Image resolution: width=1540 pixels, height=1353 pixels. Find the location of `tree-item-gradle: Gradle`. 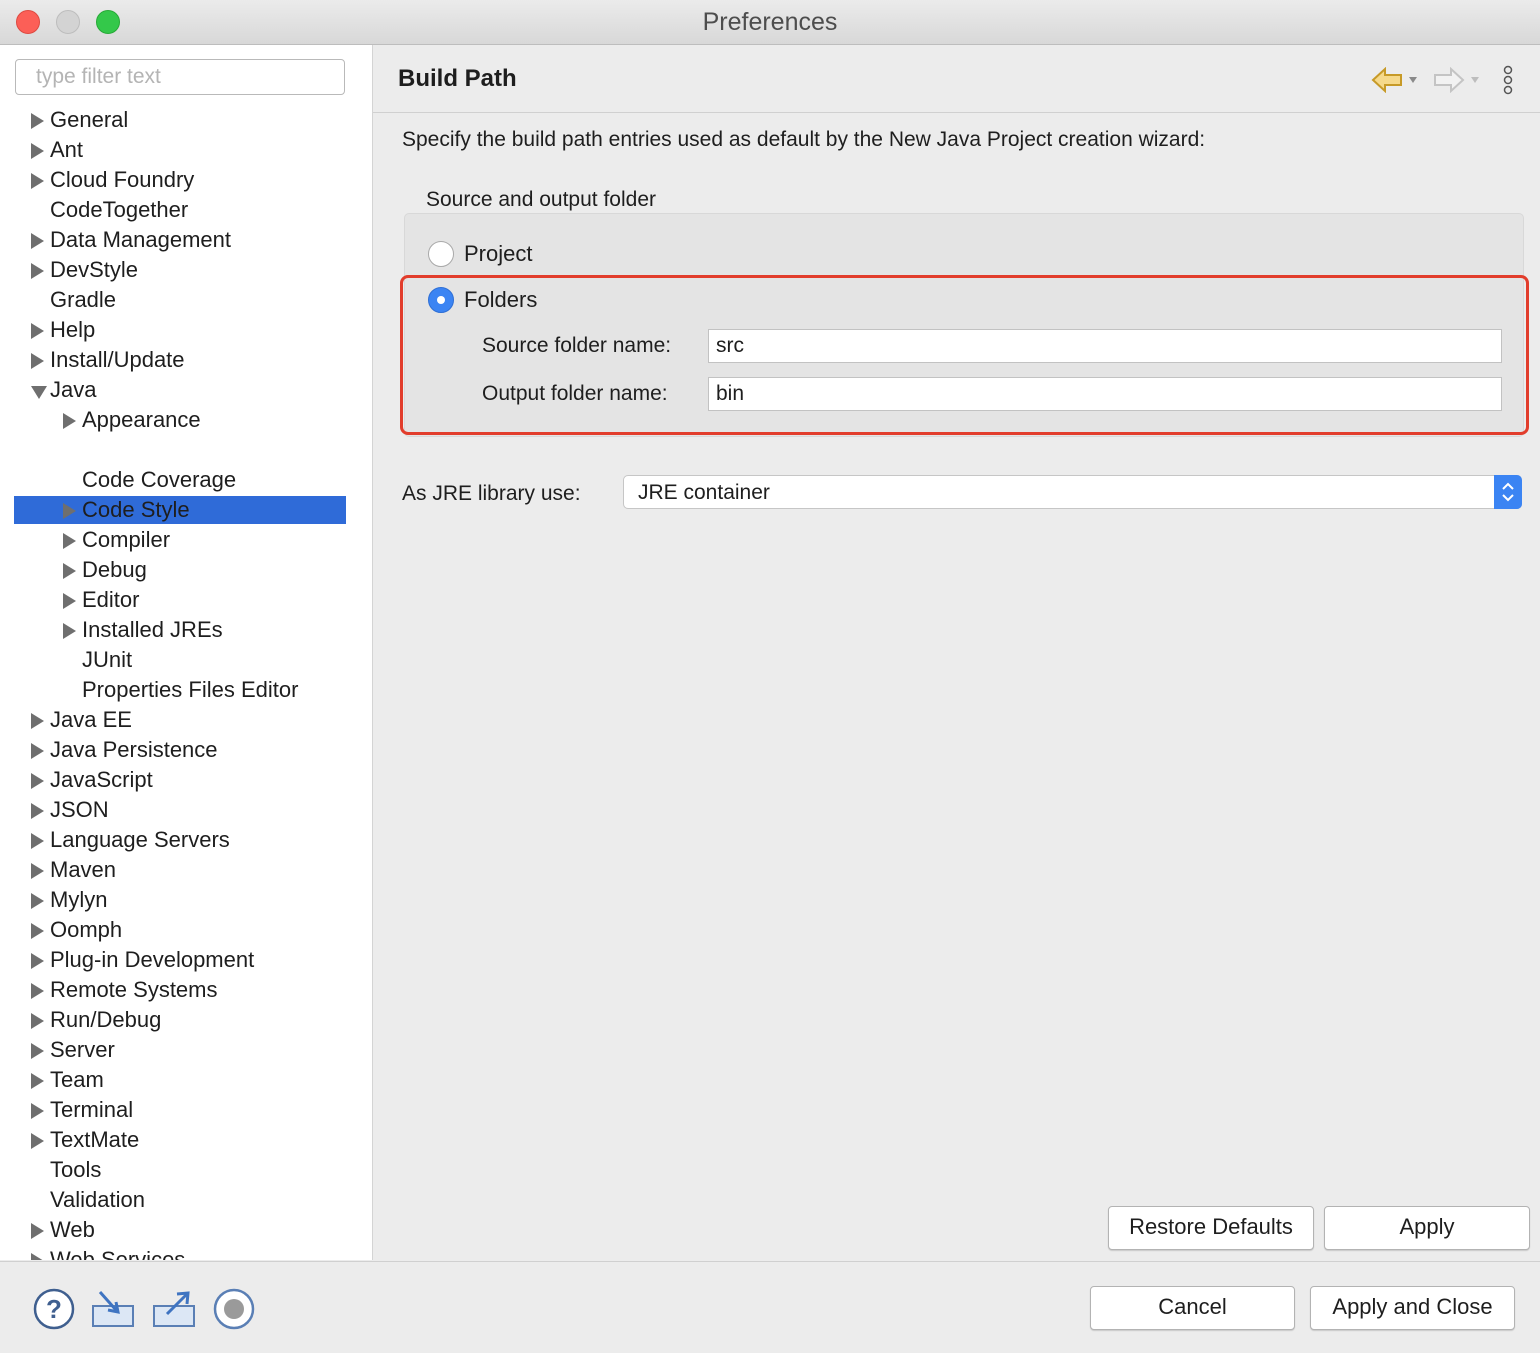

tree-item-gradle: Gradle is located at coordinates (73, 300).